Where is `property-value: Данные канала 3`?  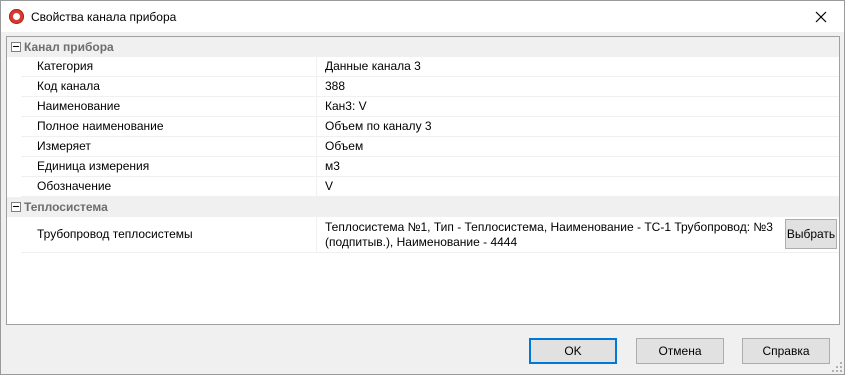
property-value: Данные канала 3 is located at coordinates (373, 66).